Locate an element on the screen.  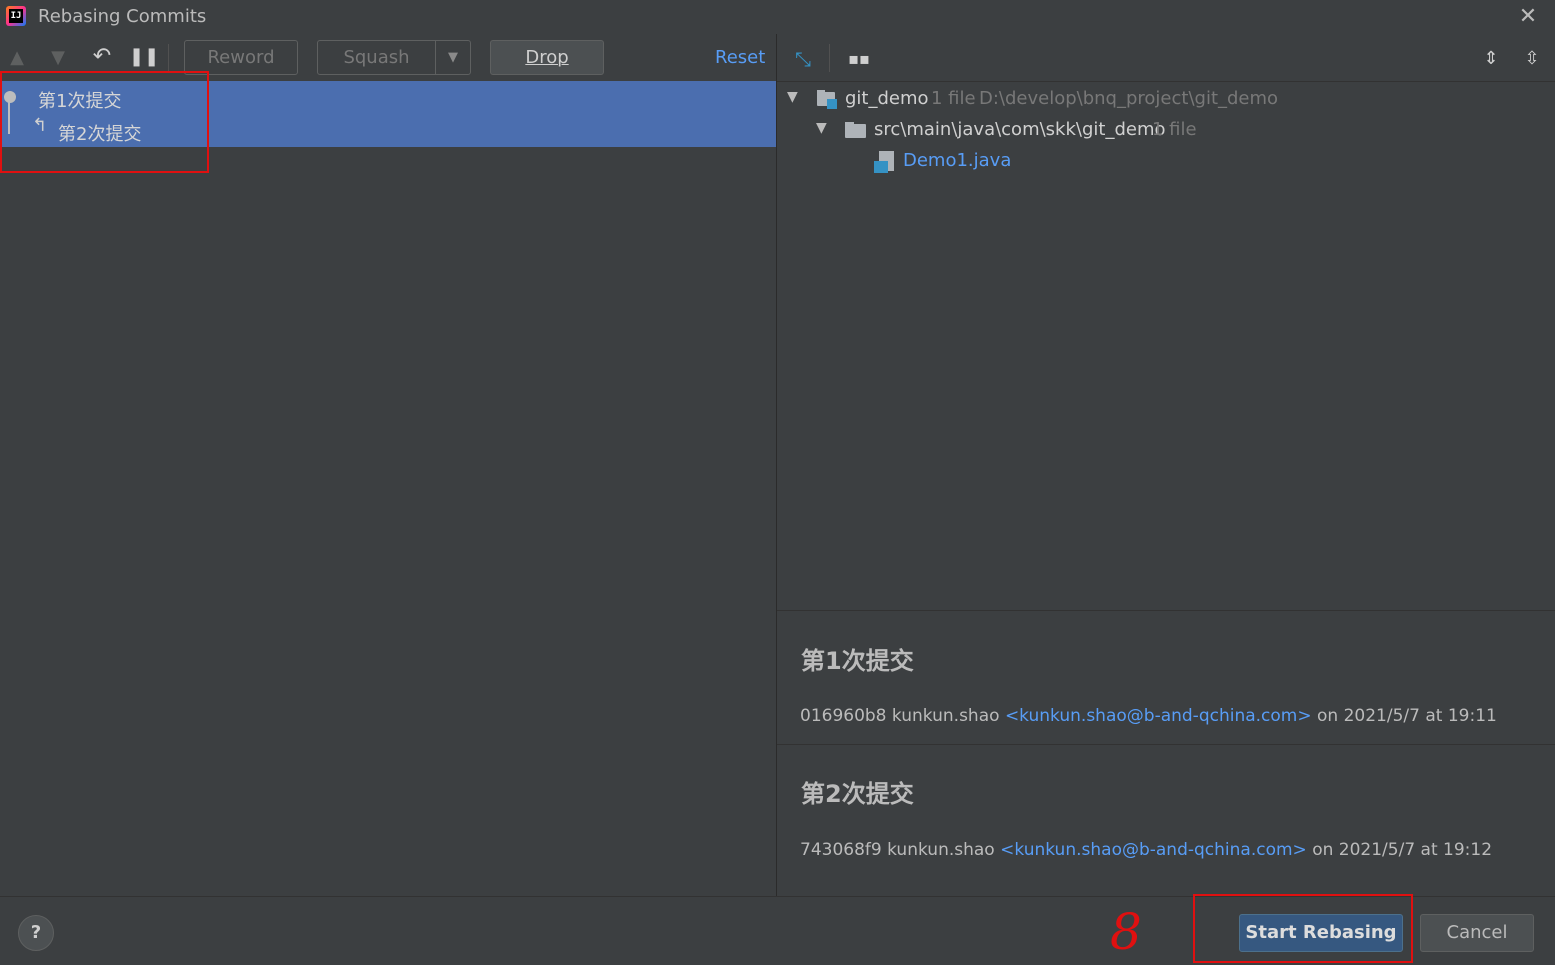
commit-date: on 2021/5/7 at 19:11 is located at coordinates (1407, 716).